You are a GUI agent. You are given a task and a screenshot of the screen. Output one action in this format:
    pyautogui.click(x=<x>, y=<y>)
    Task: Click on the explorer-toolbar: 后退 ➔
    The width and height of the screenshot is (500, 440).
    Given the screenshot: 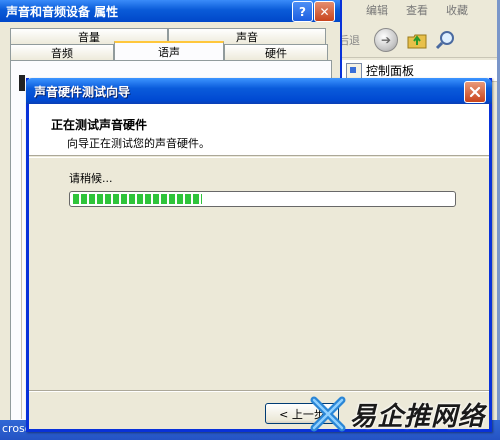 What is the action you would take?
    pyautogui.click(x=415, y=40)
    